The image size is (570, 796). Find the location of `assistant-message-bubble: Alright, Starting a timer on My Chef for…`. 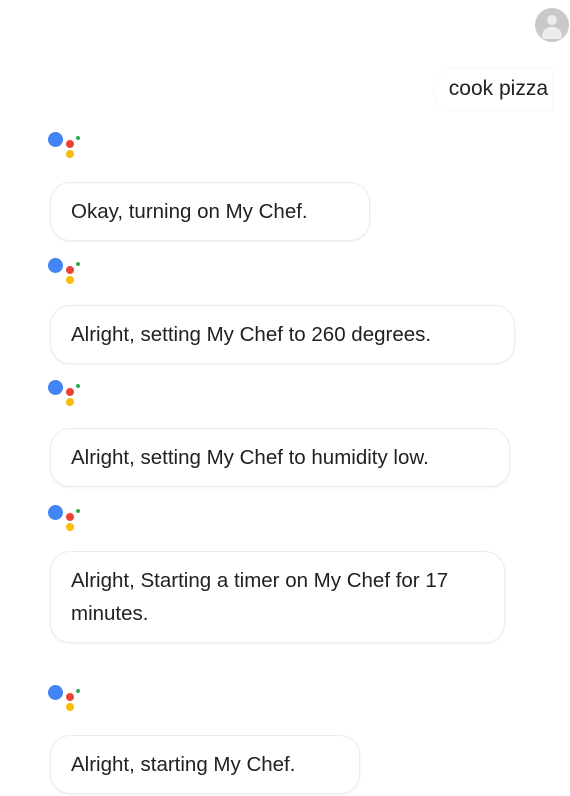

assistant-message-bubble: Alright, Starting a timer on My Chef for… is located at coordinates (277, 597).